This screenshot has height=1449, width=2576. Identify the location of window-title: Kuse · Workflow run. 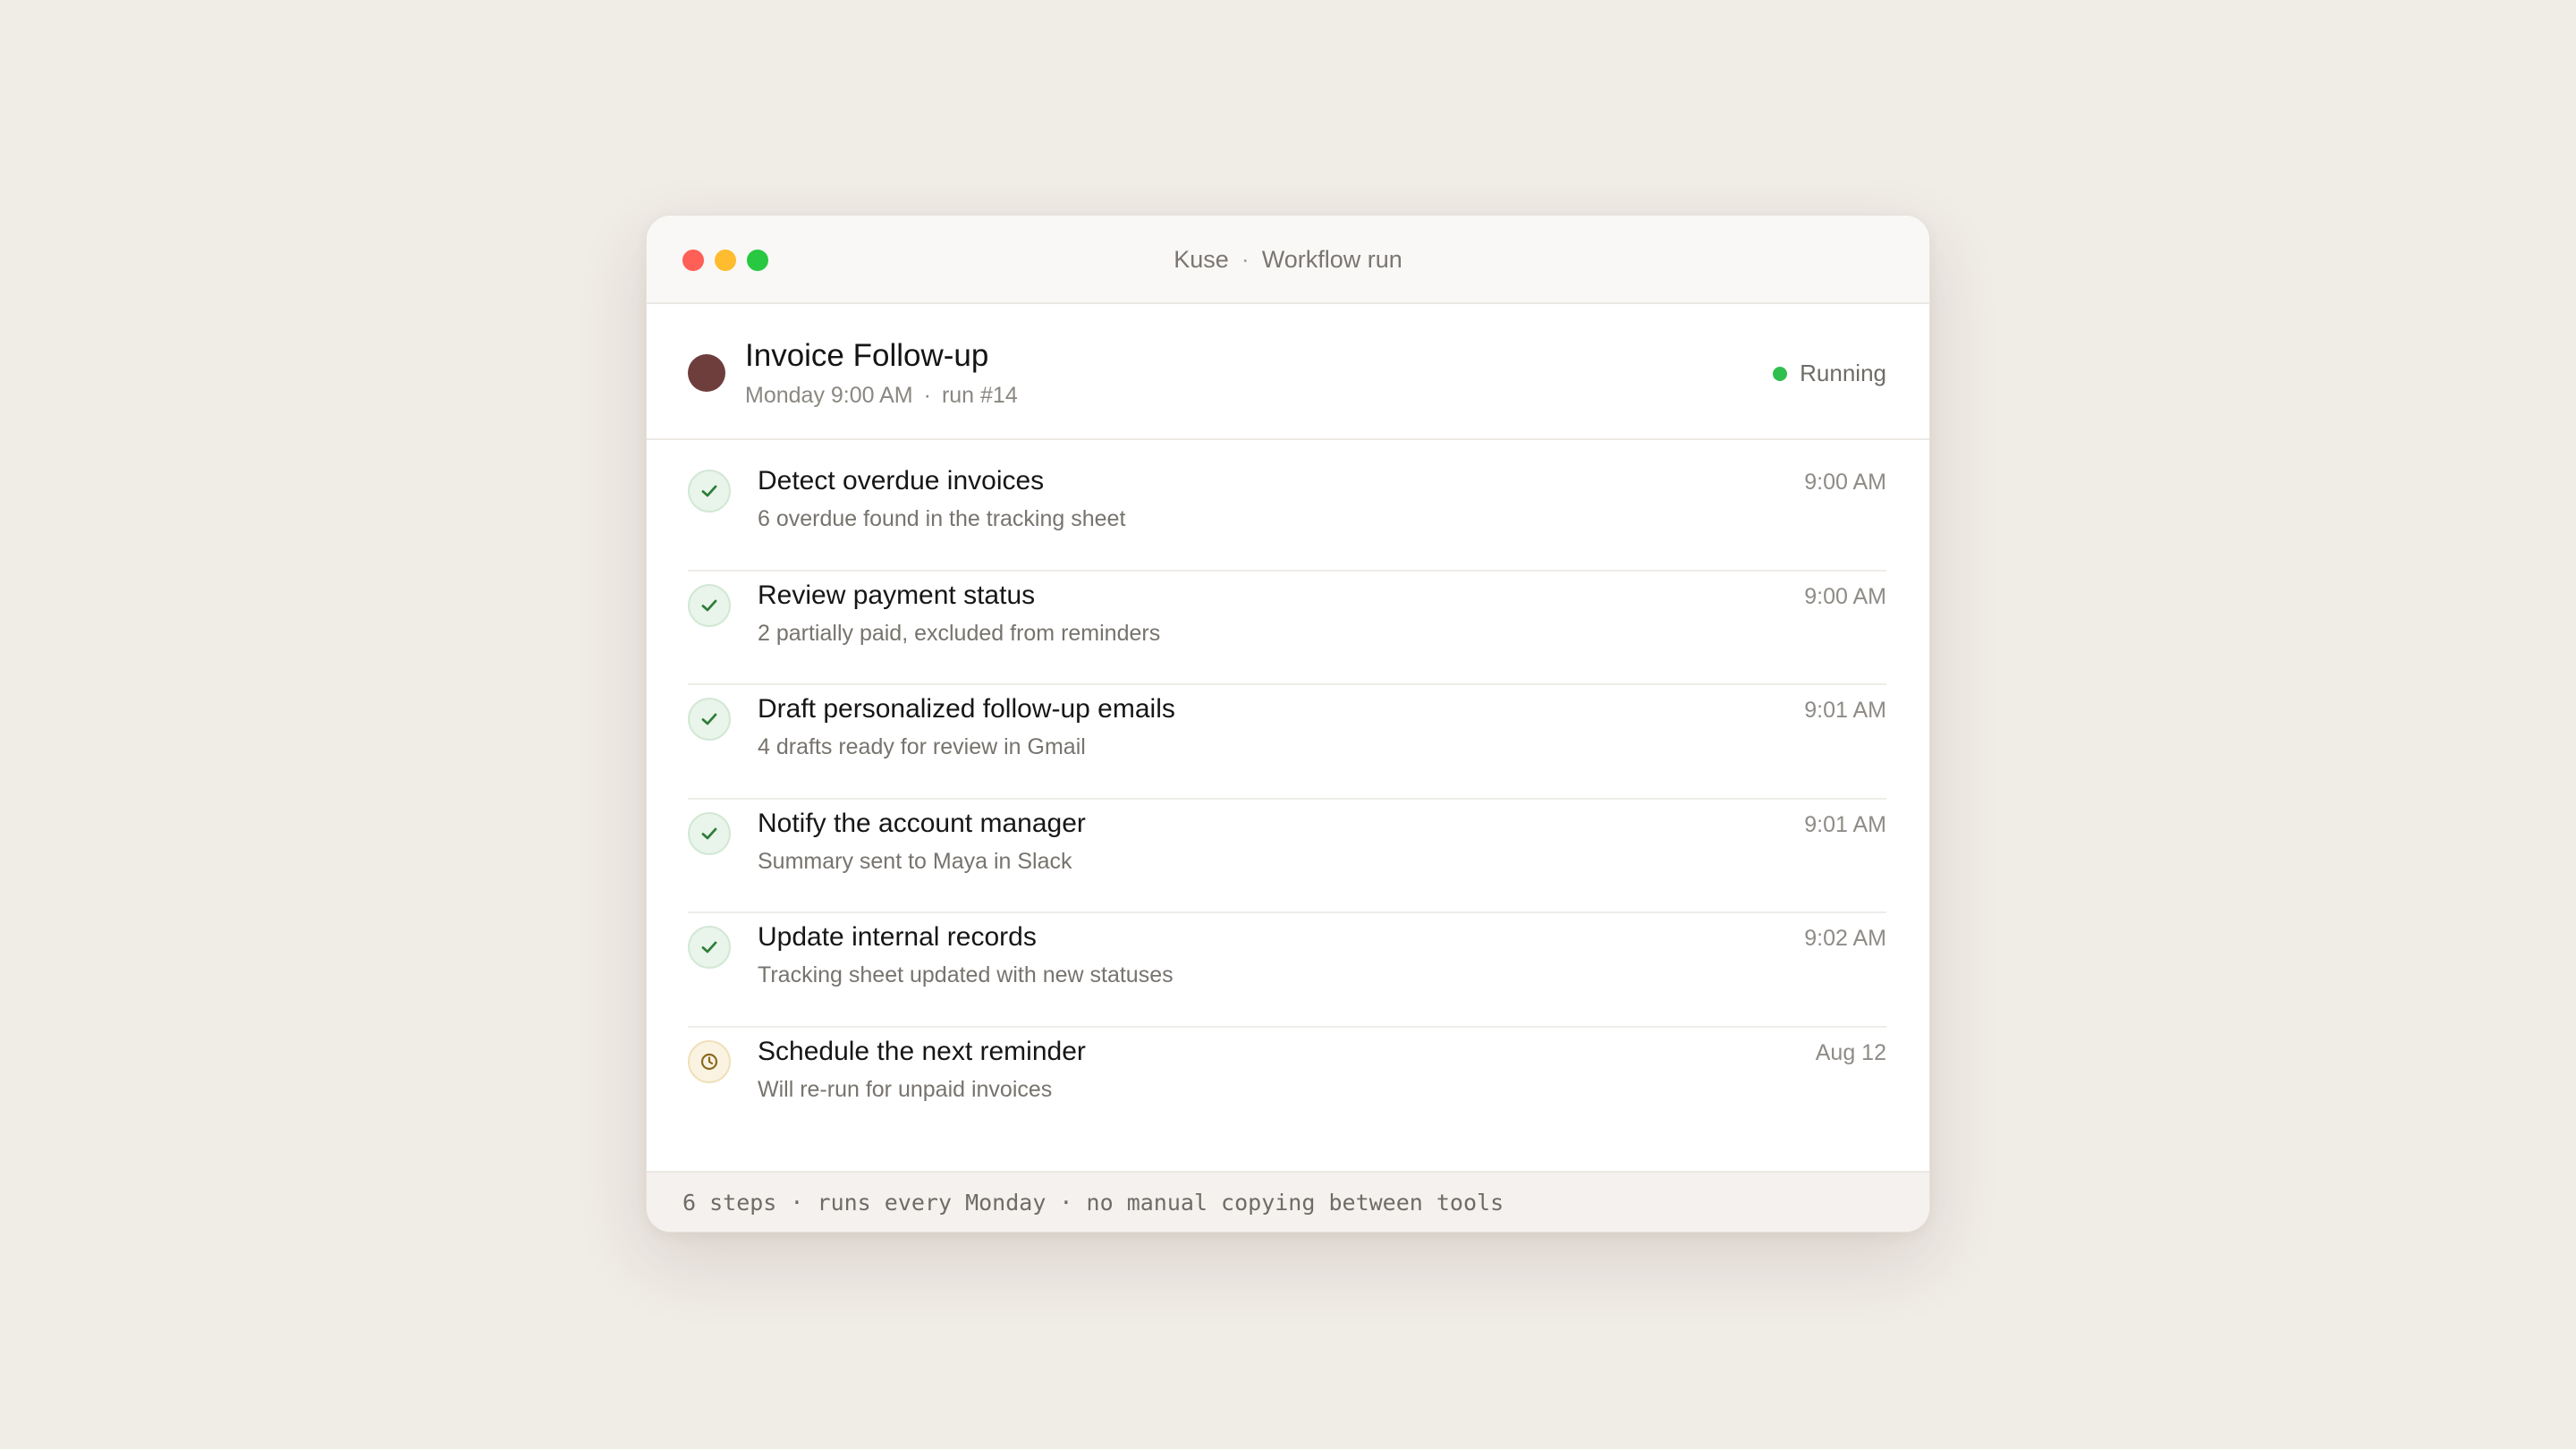
(1288, 260).